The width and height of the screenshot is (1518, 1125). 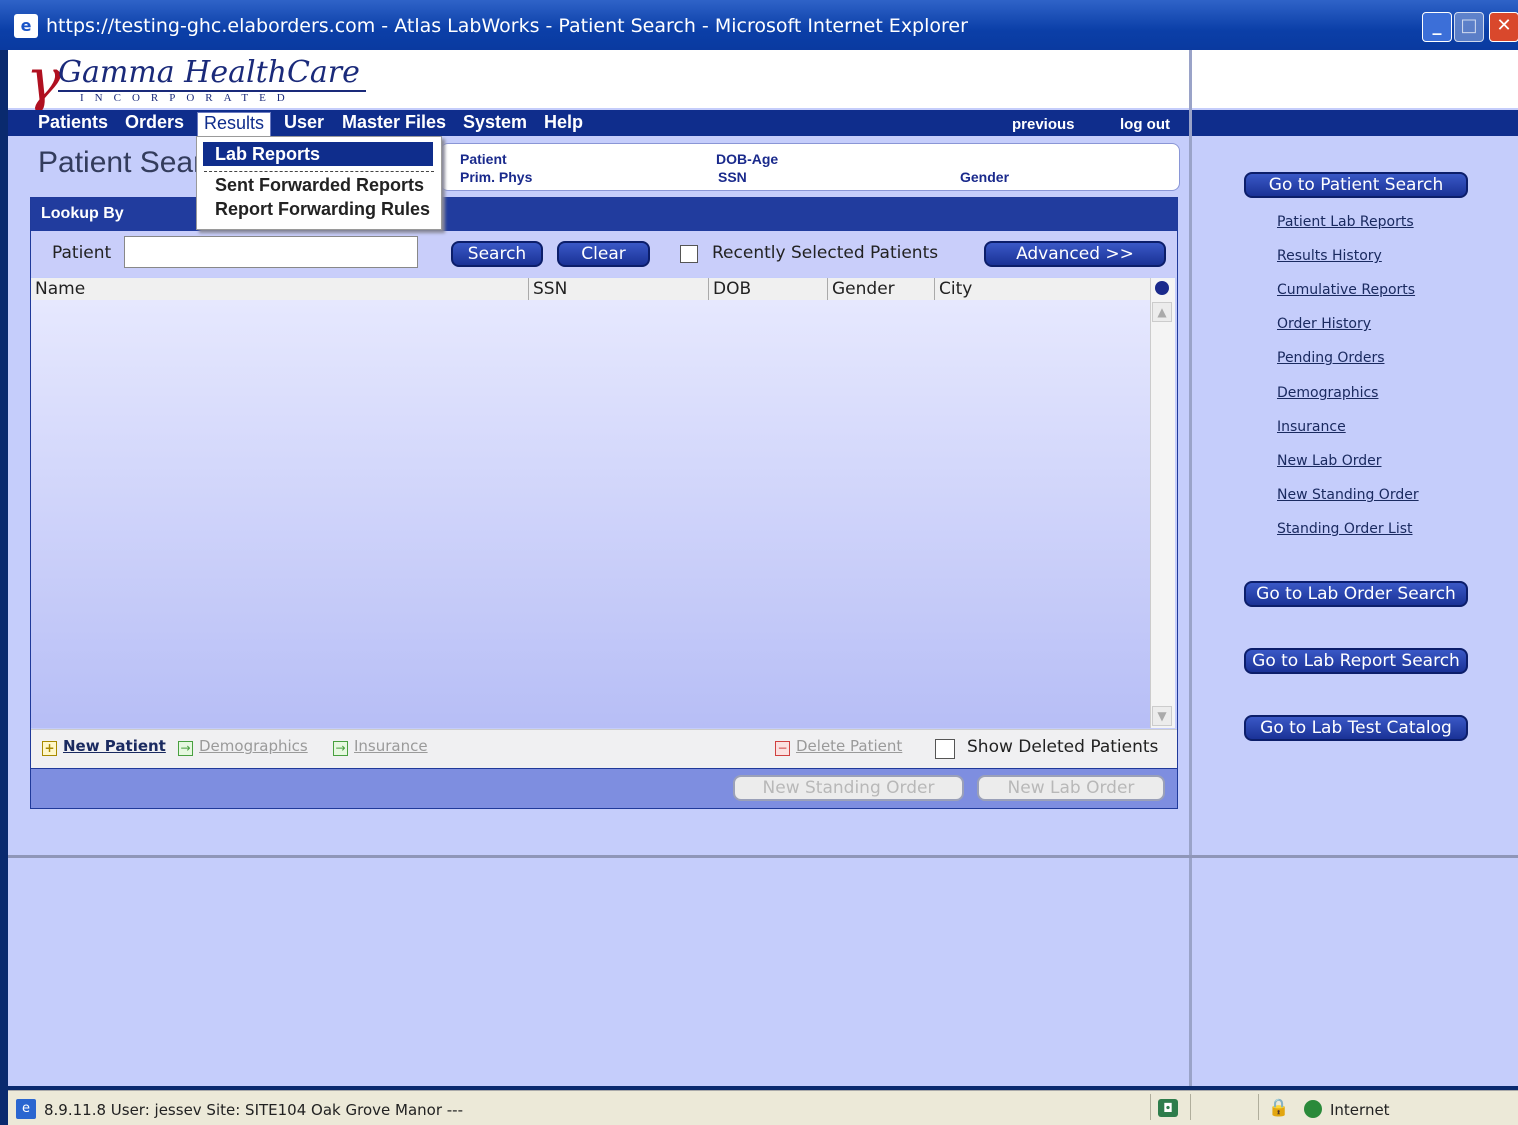 I want to click on demographics-link: → Demographics, so click(x=243, y=746).